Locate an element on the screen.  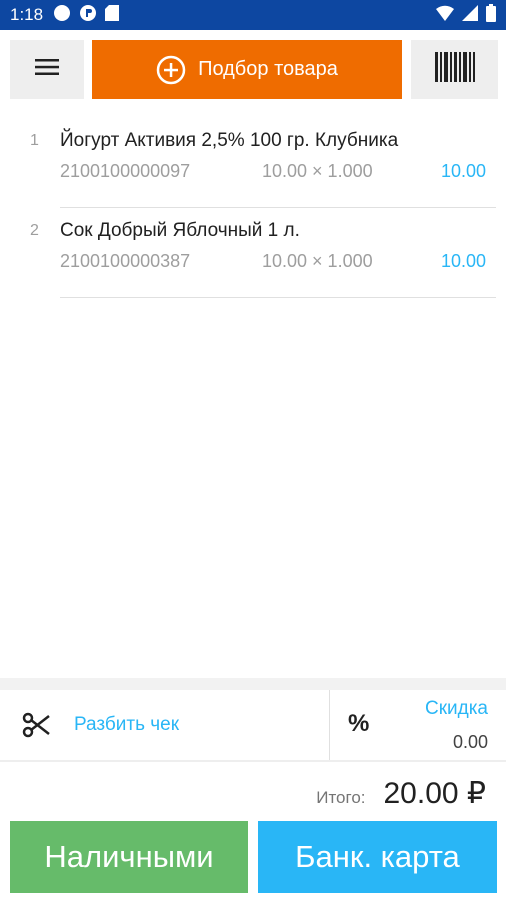
item-number: 2 is located at coordinates (34, 230).